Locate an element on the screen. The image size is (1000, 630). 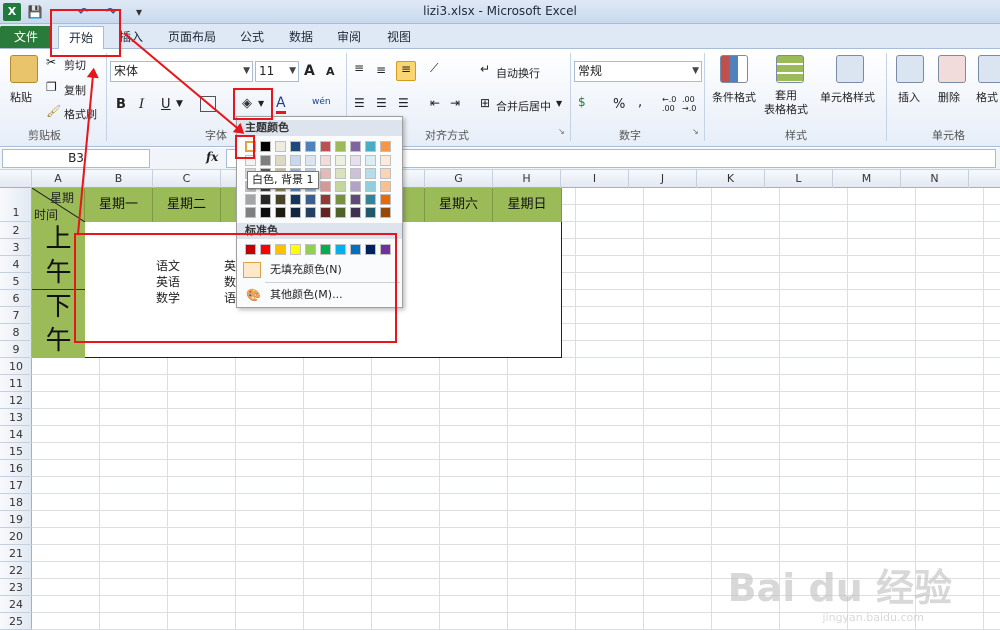
orientation-icon: ⟋ is located at coordinates (434, 68).